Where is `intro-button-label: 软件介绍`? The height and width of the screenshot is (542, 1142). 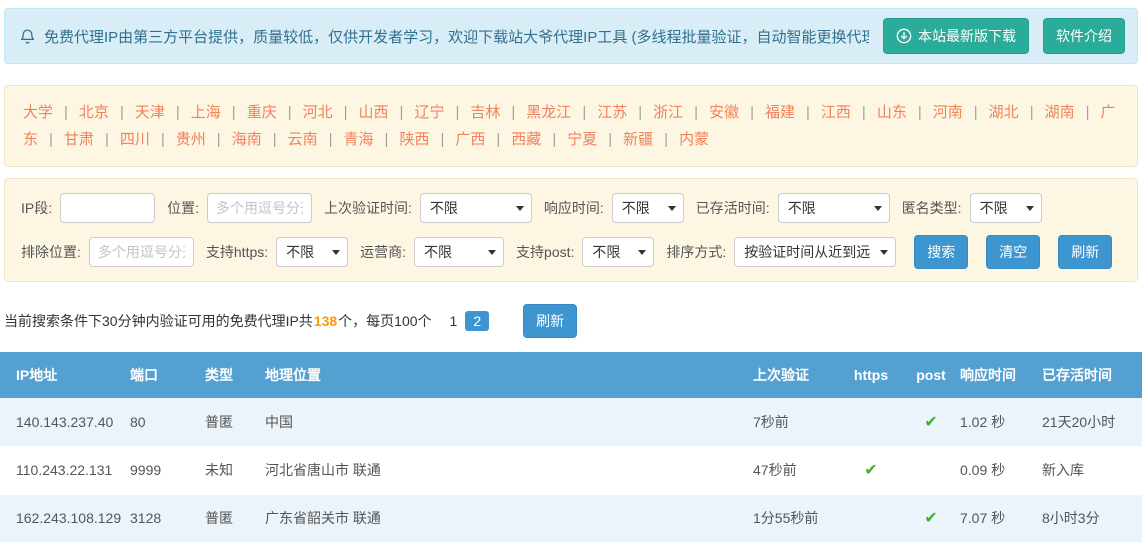
intro-button-label: 软件介绍 is located at coordinates (1084, 36).